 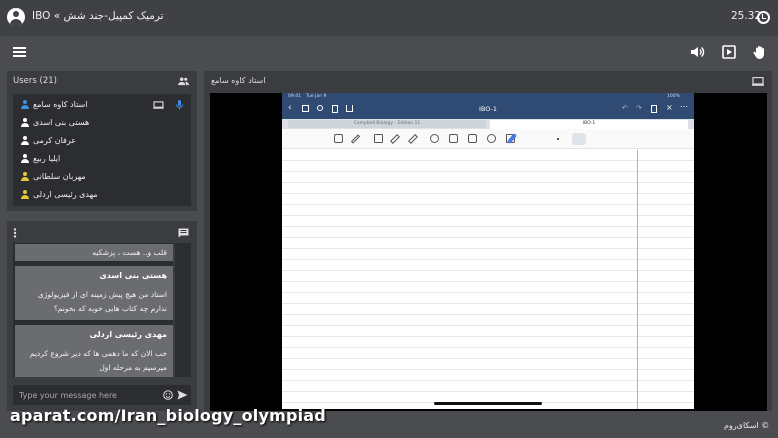 I want to click on ipad-doc-title: IBO-1, so click(x=488, y=109).